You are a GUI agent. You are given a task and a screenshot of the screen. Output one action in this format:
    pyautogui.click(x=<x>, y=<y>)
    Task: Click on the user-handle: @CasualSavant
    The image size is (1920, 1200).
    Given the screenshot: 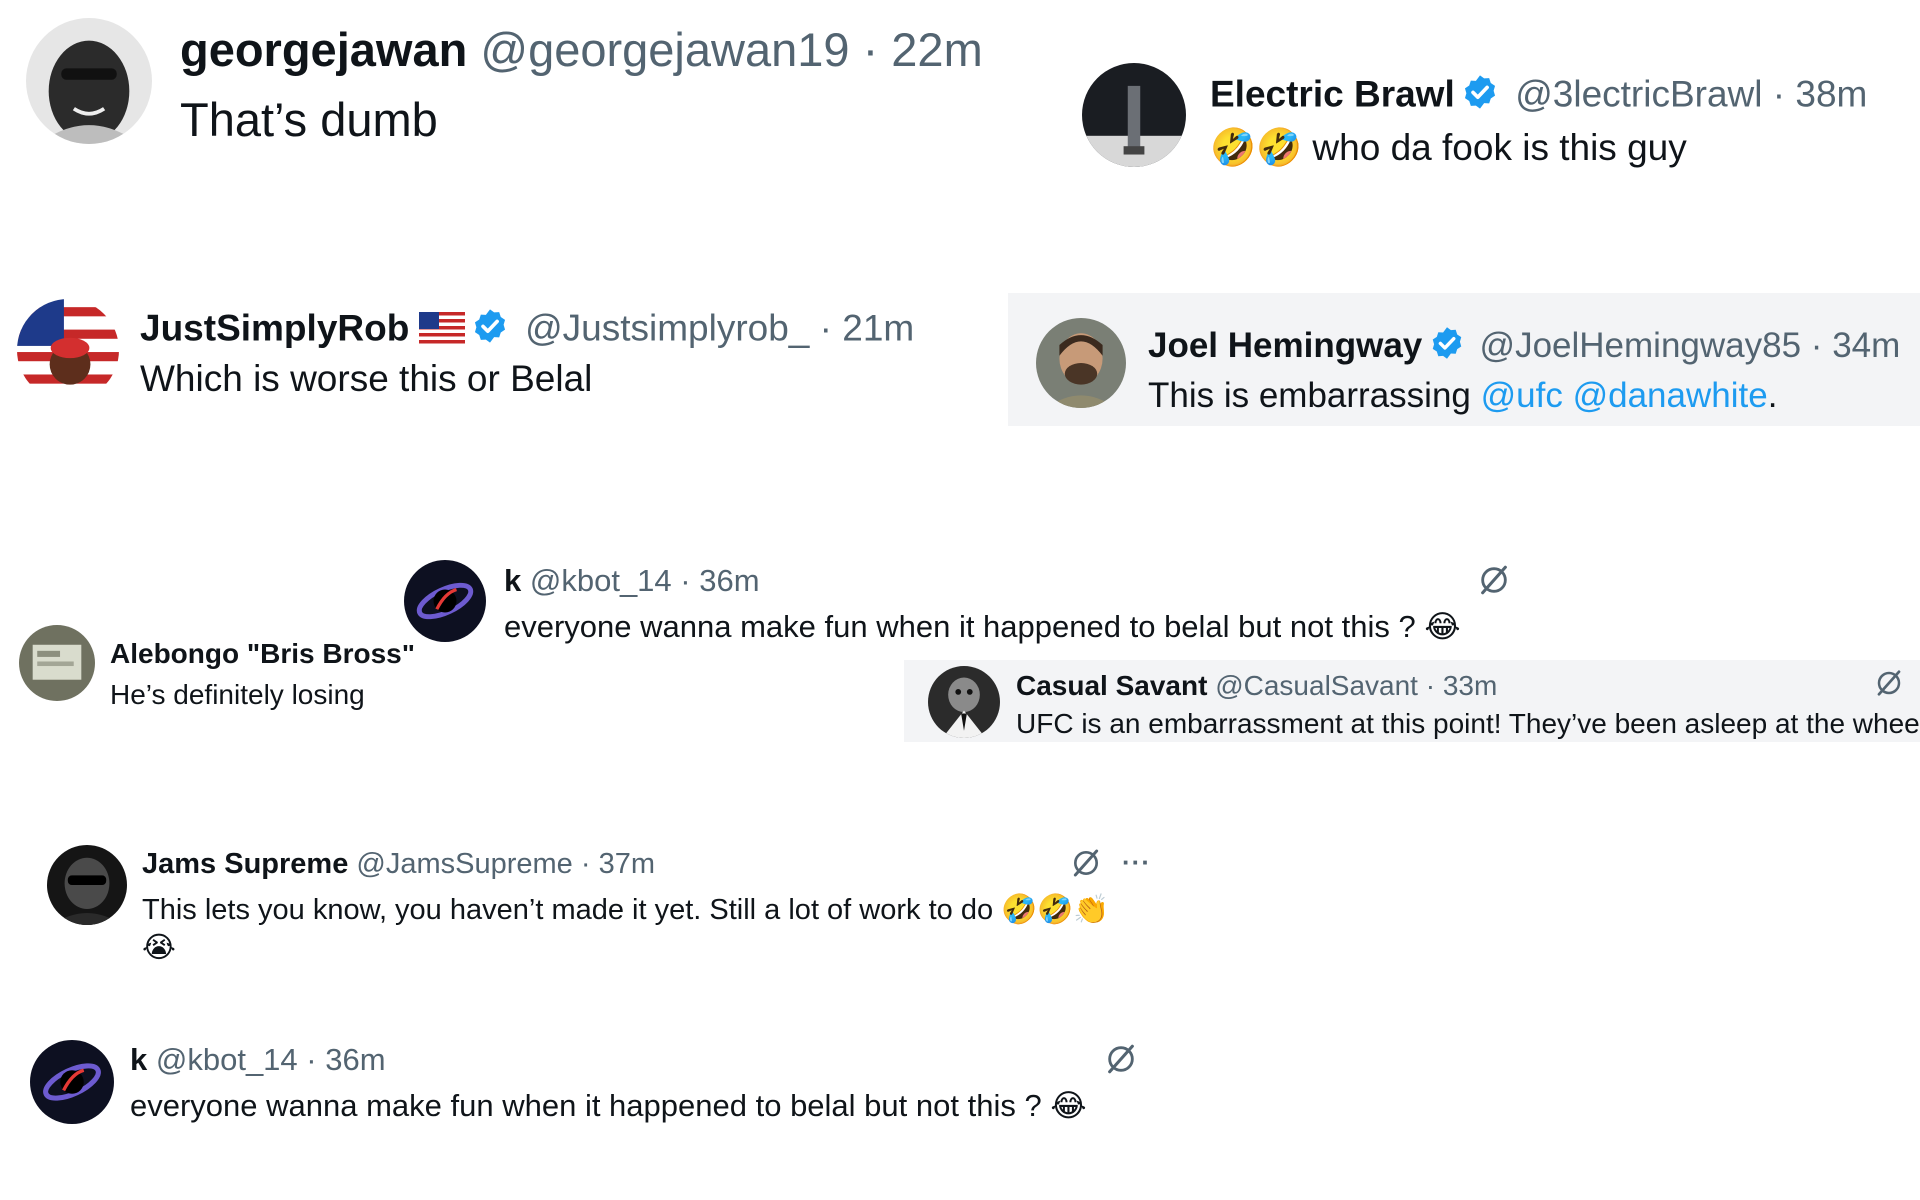 What is the action you would take?
    pyautogui.click(x=1316, y=685)
    